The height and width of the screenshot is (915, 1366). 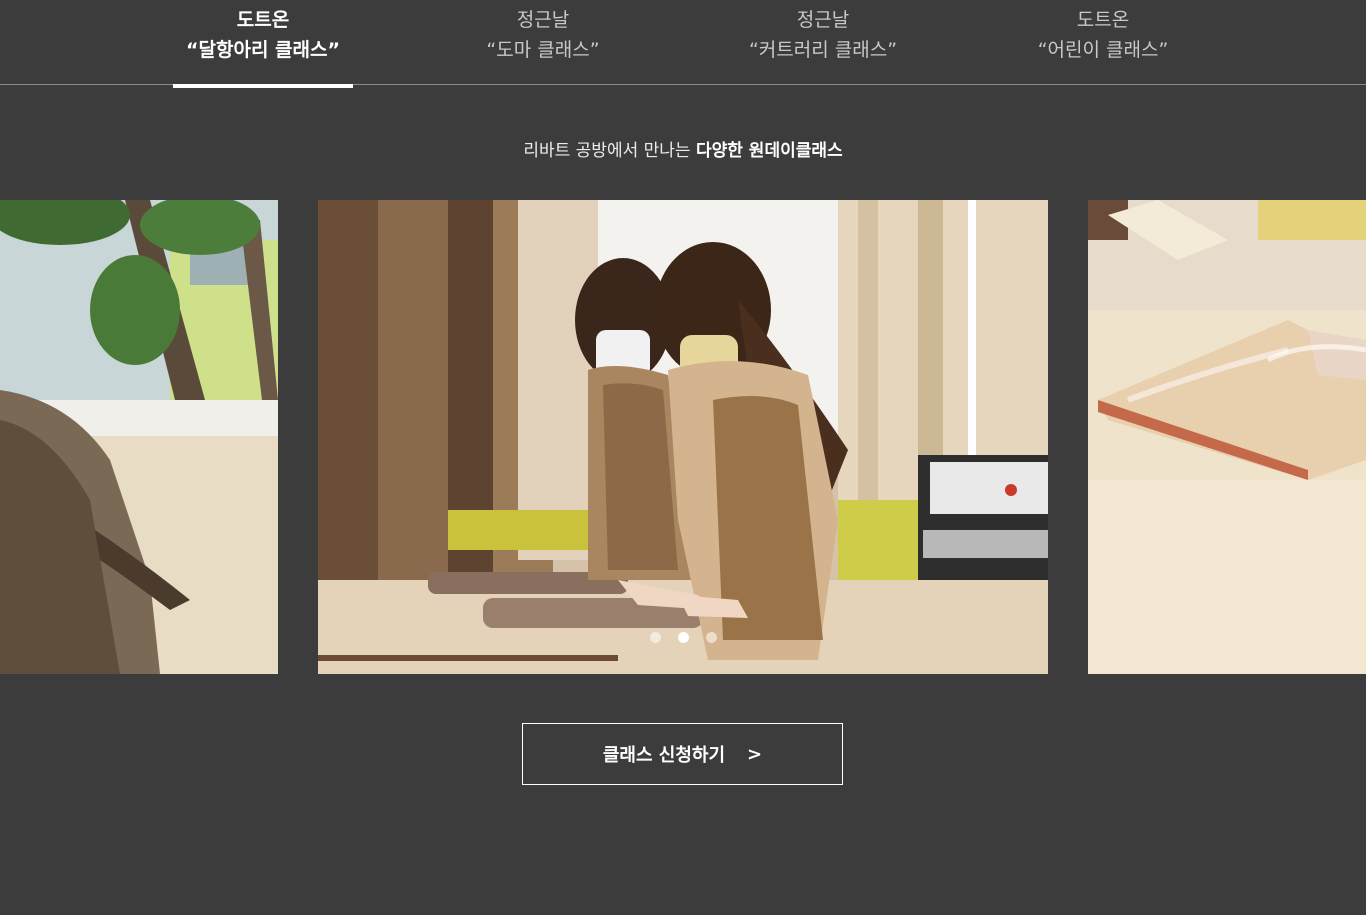 What do you see at coordinates (1103, 50) in the screenshot?
I see `tab-class-name: “어린이 클래스”` at bounding box center [1103, 50].